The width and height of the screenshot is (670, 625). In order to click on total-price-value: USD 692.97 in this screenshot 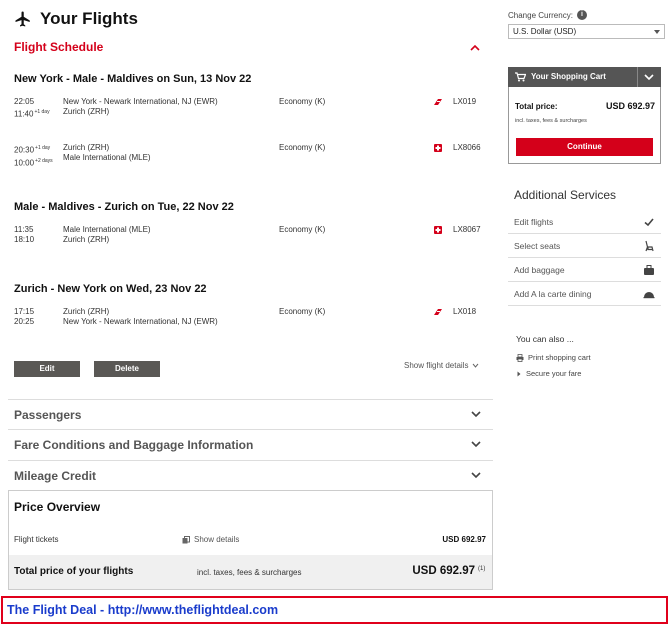, I will do `click(443, 571)`.